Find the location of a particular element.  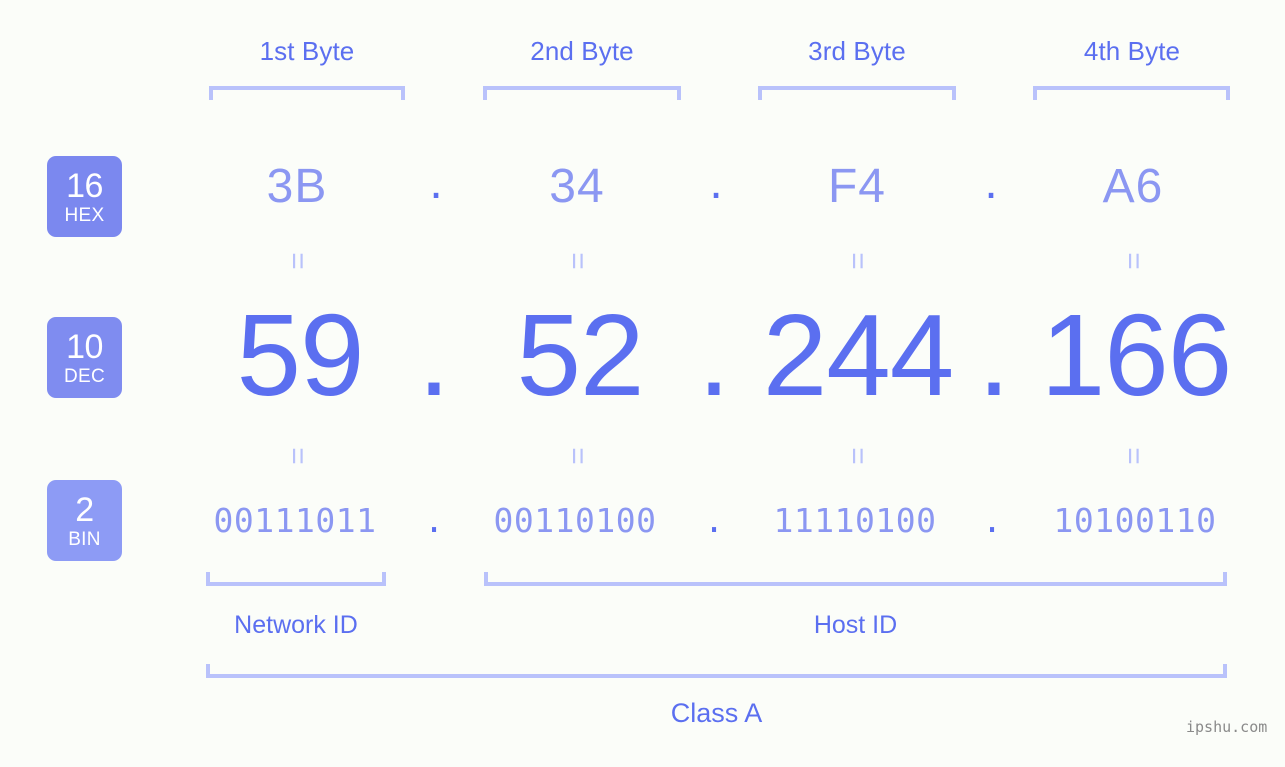

dec-byte-2: 52 is located at coordinates (580, 355).